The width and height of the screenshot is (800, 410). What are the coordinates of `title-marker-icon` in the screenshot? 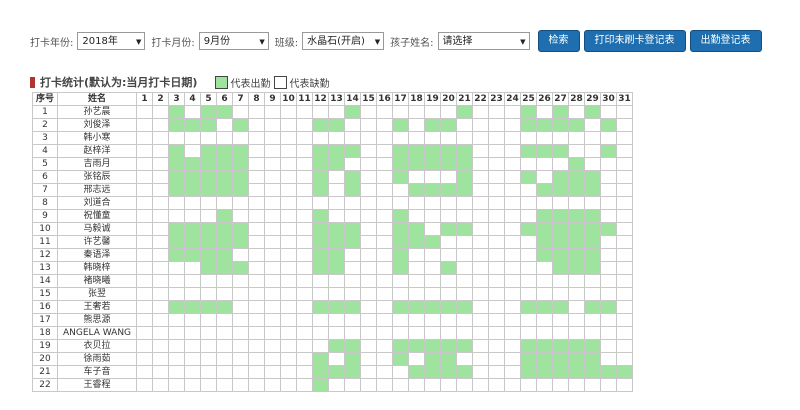 It's located at (32, 82).